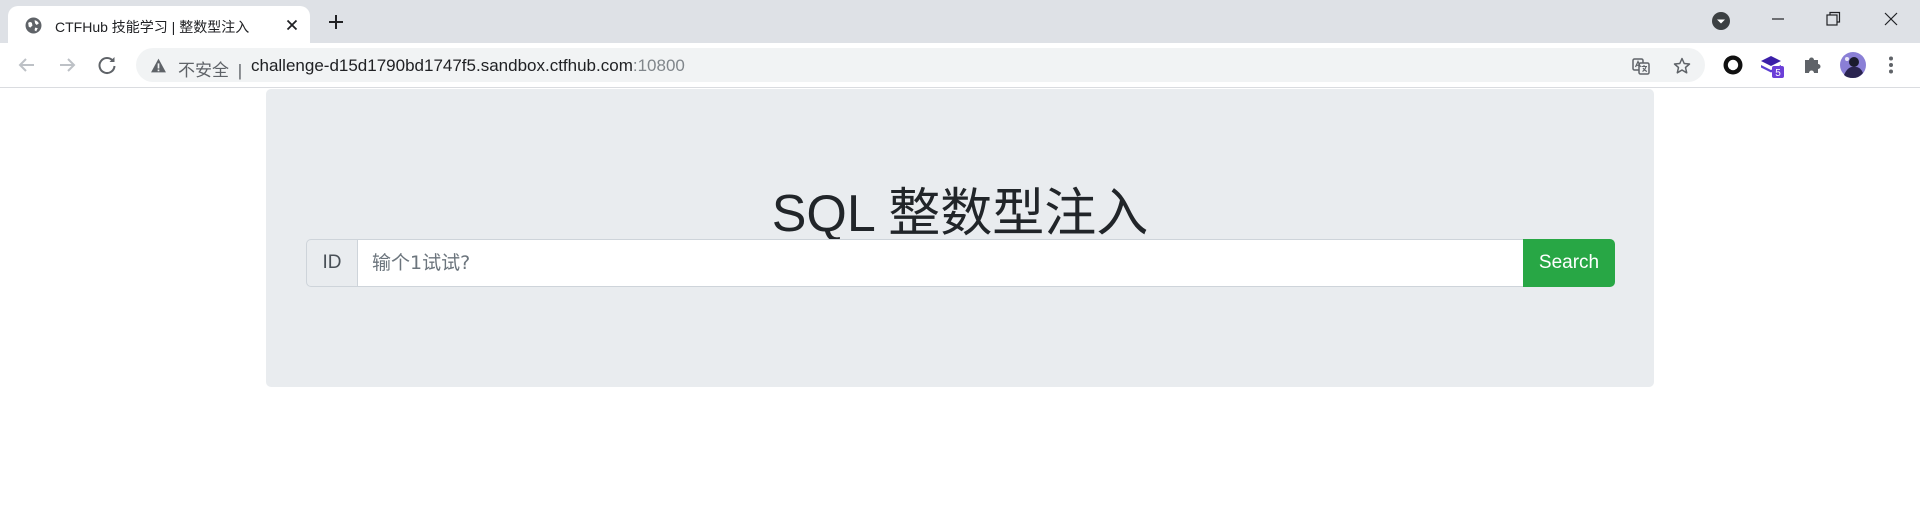 Image resolution: width=1920 pixels, height=531 pixels. Describe the element at coordinates (1721, 21) in the screenshot. I see `tab-search-chevron-icon` at that location.